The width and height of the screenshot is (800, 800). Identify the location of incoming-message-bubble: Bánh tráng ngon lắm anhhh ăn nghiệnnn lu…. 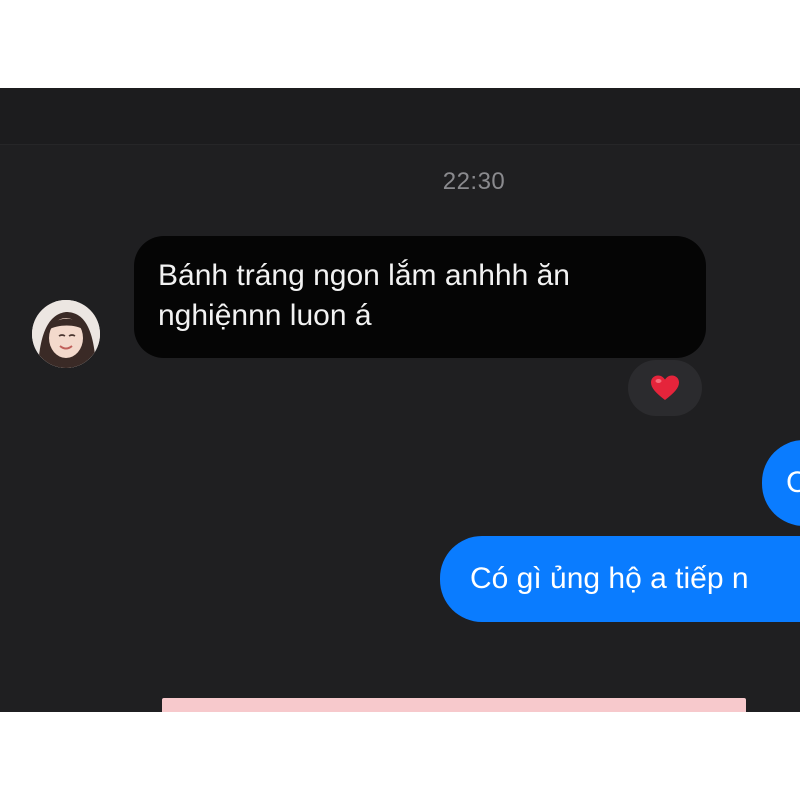
(420, 297).